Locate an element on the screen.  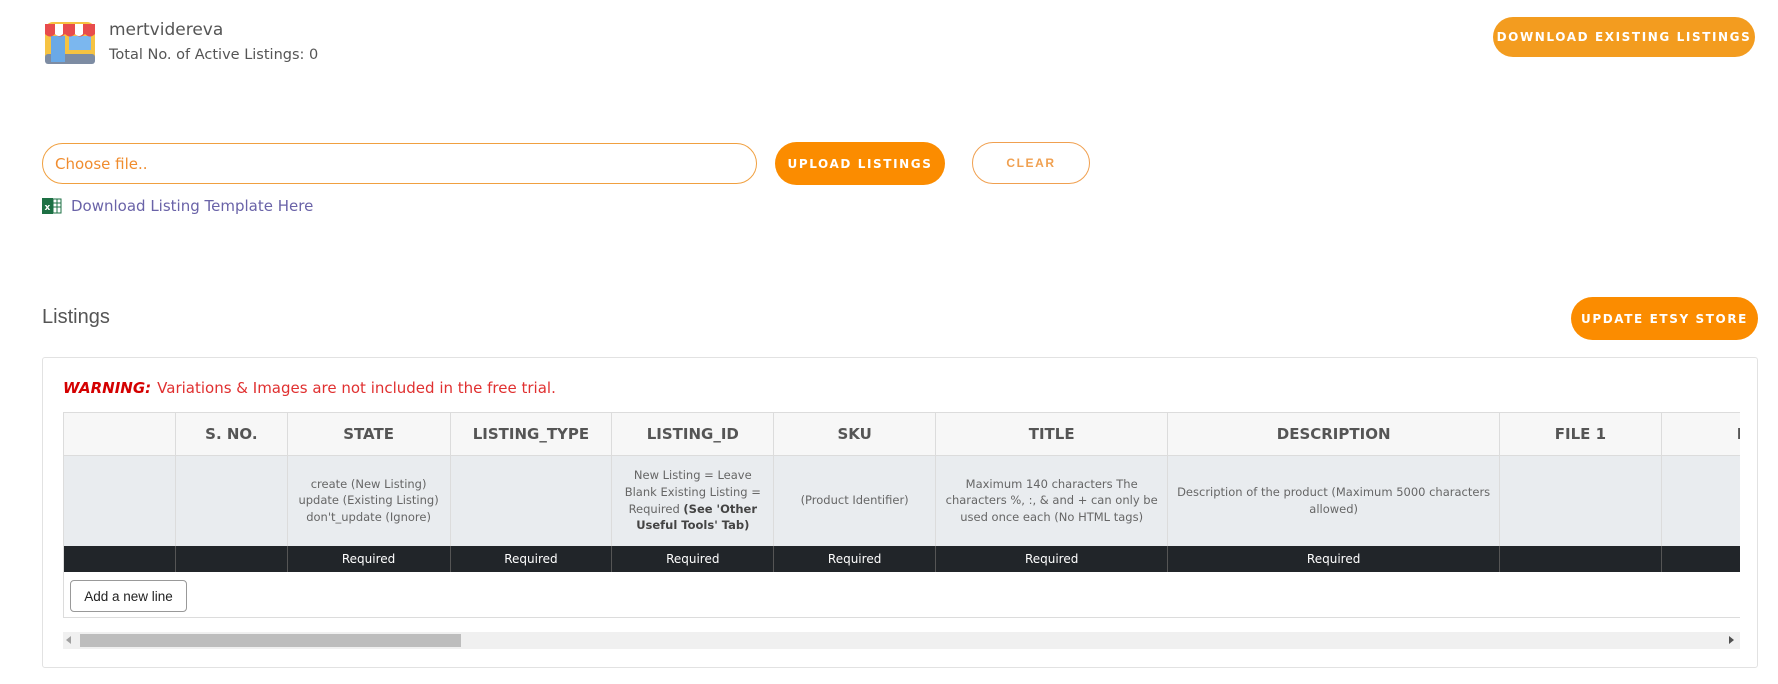
required-cell-title: Required is located at coordinates (1052, 558).